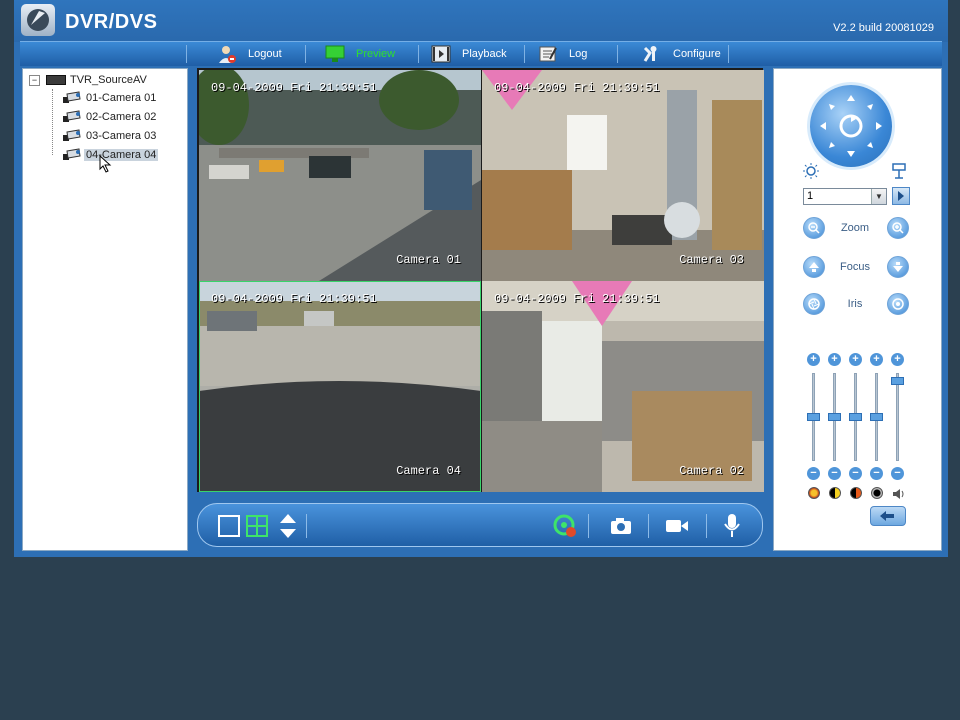  Describe the element at coordinates (855, 304) in the screenshot. I see `iris-label: Iris` at that location.